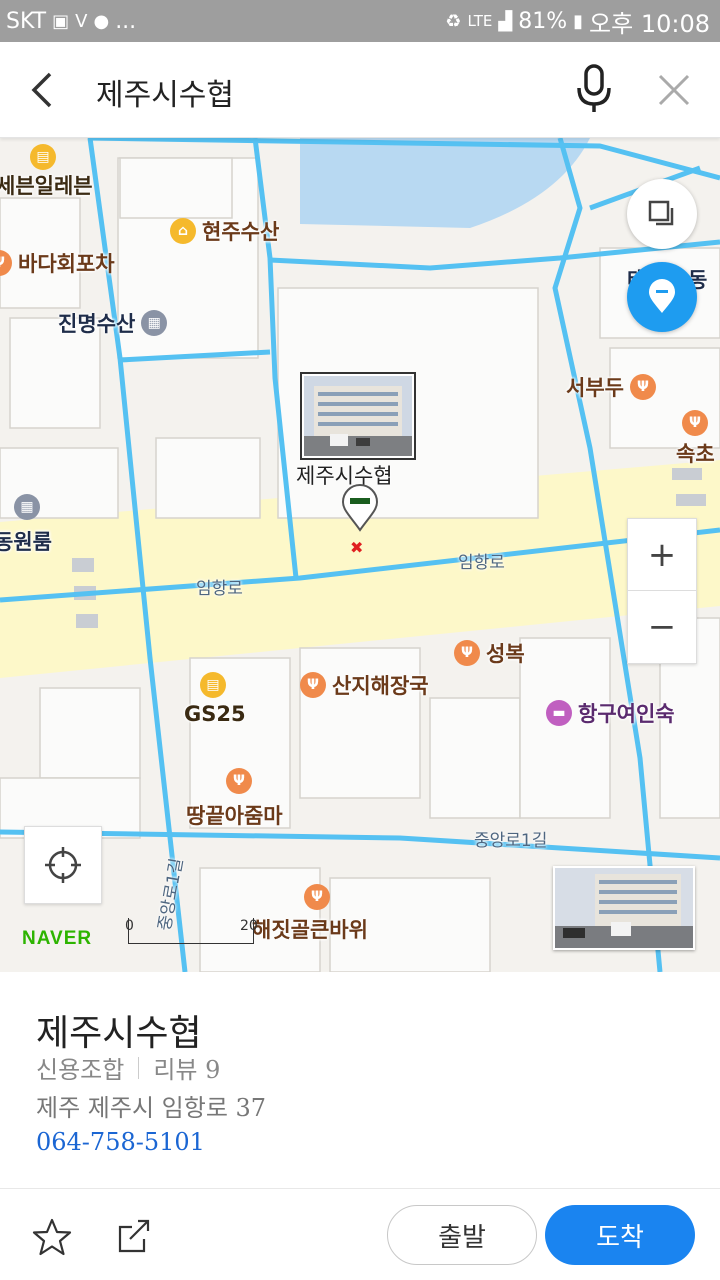 The width and height of the screenshot is (720, 1280). Describe the element at coordinates (165, 92) in the screenshot. I see `search-input: 제주시수협` at that location.